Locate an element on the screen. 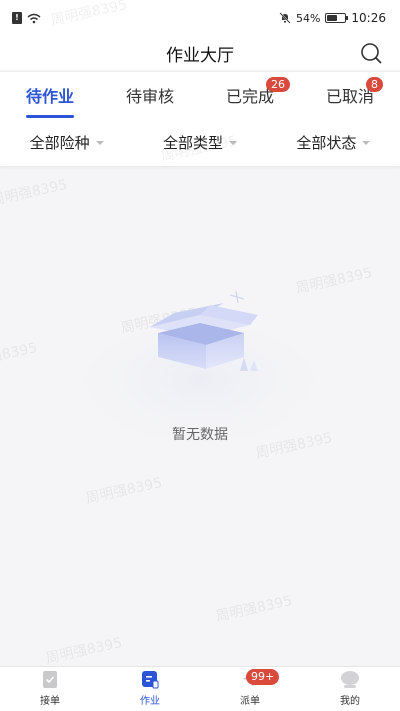  dispatch-count-badge: 99+ is located at coordinates (263, 677).